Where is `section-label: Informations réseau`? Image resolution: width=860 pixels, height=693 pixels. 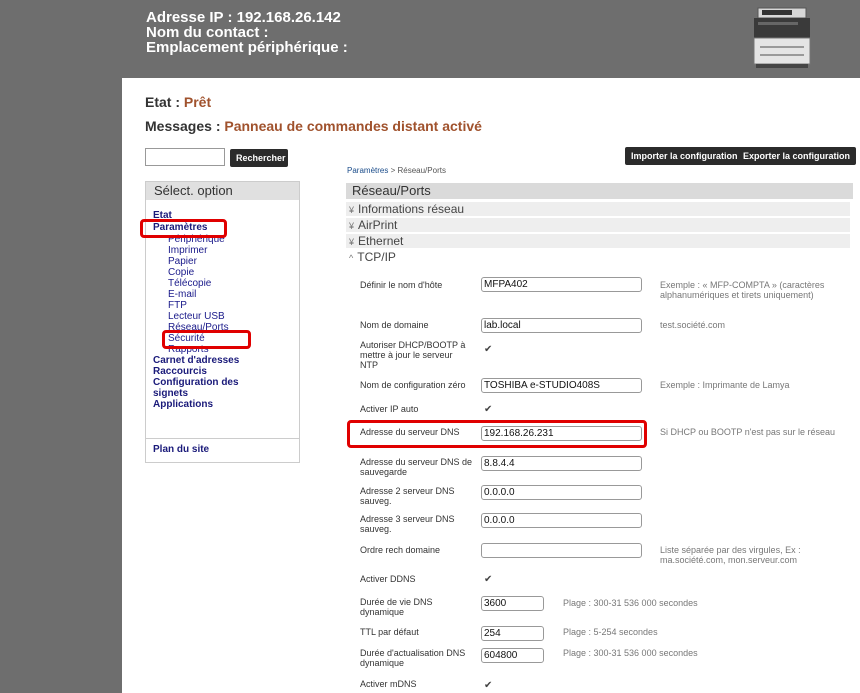 section-label: Informations réseau is located at coordinates (411, 209).